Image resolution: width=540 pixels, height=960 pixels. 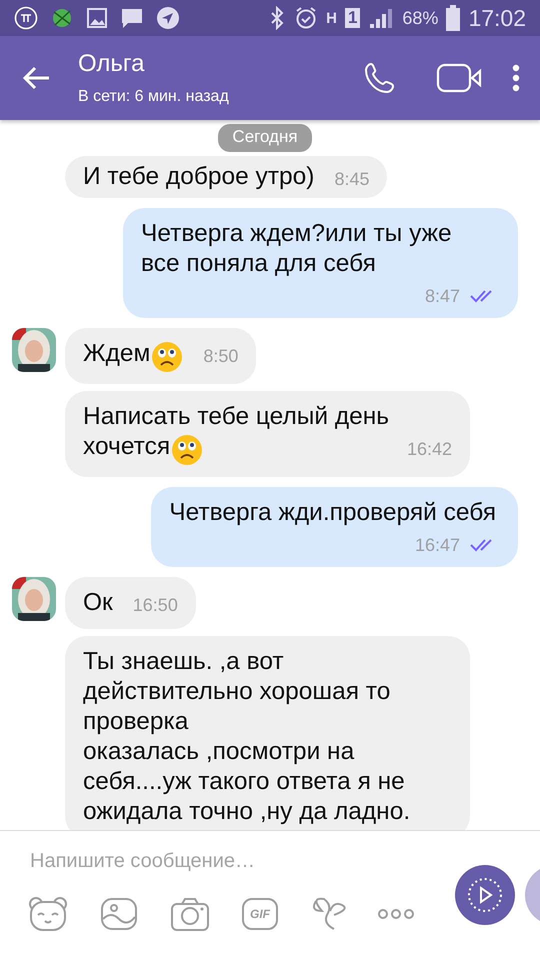 I want to click on gif-button: GIF, so click(x=260, y=914).